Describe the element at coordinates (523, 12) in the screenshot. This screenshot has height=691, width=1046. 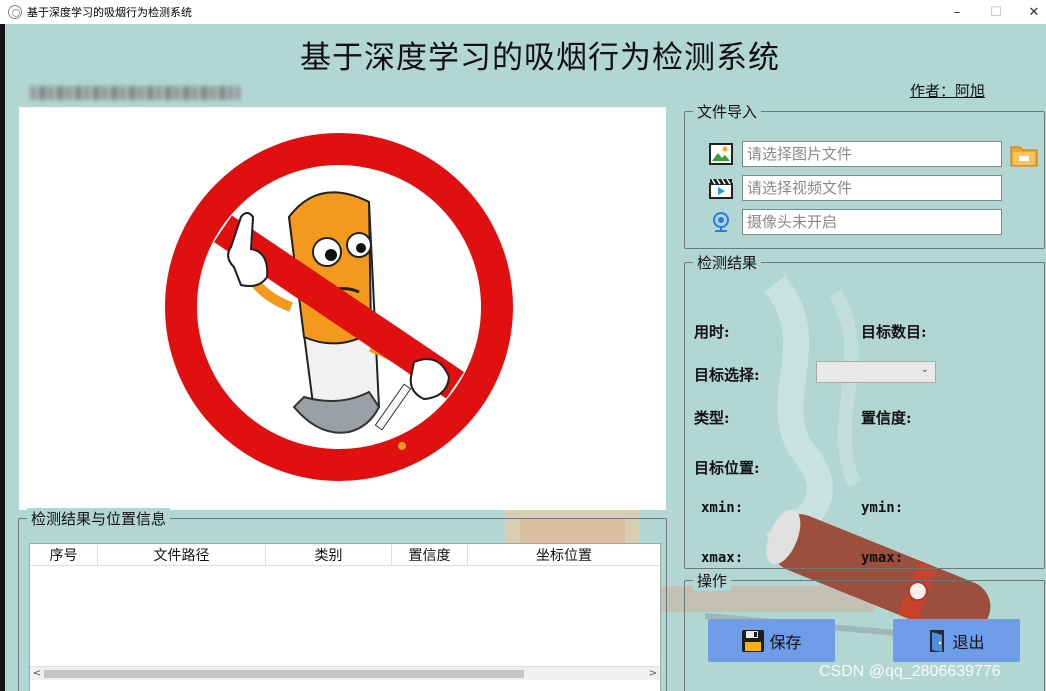
I see `window-titlebar: 基于深度学习的吸烟行为检测系统 – ☐ ✕` at that location.